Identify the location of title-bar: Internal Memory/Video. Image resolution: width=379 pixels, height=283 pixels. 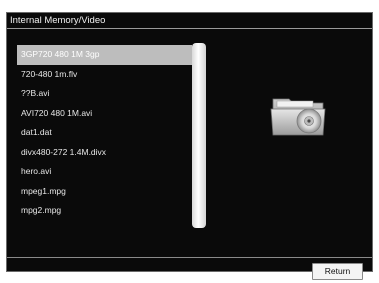
(189, 21).